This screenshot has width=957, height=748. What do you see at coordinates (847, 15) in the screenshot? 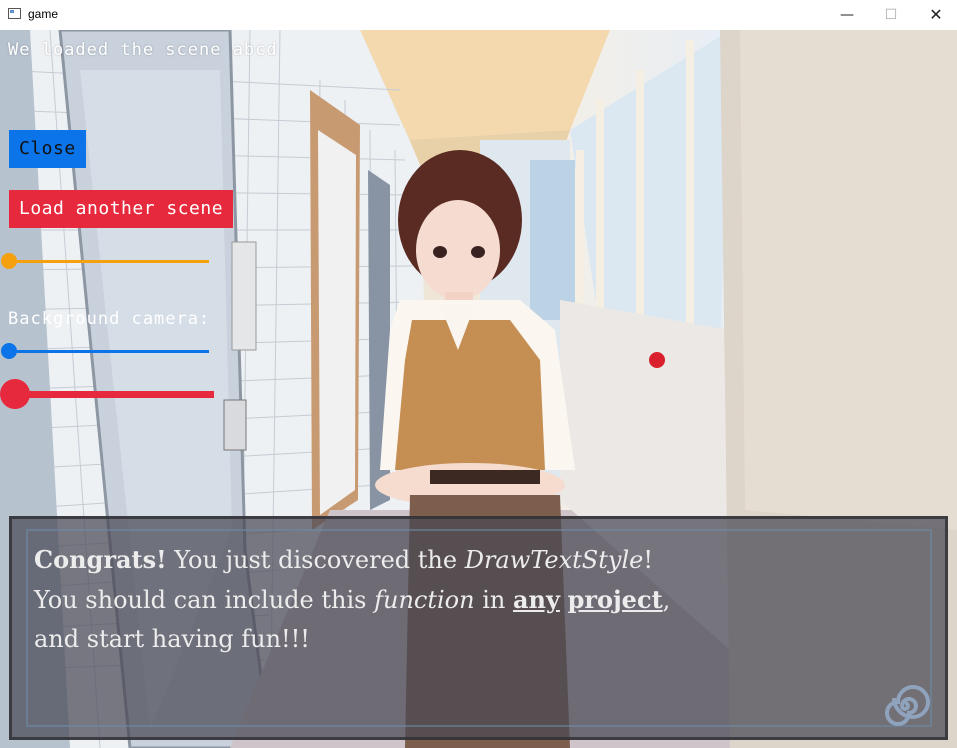
I see `minimize-button: —` at bounding box center [847, 15].